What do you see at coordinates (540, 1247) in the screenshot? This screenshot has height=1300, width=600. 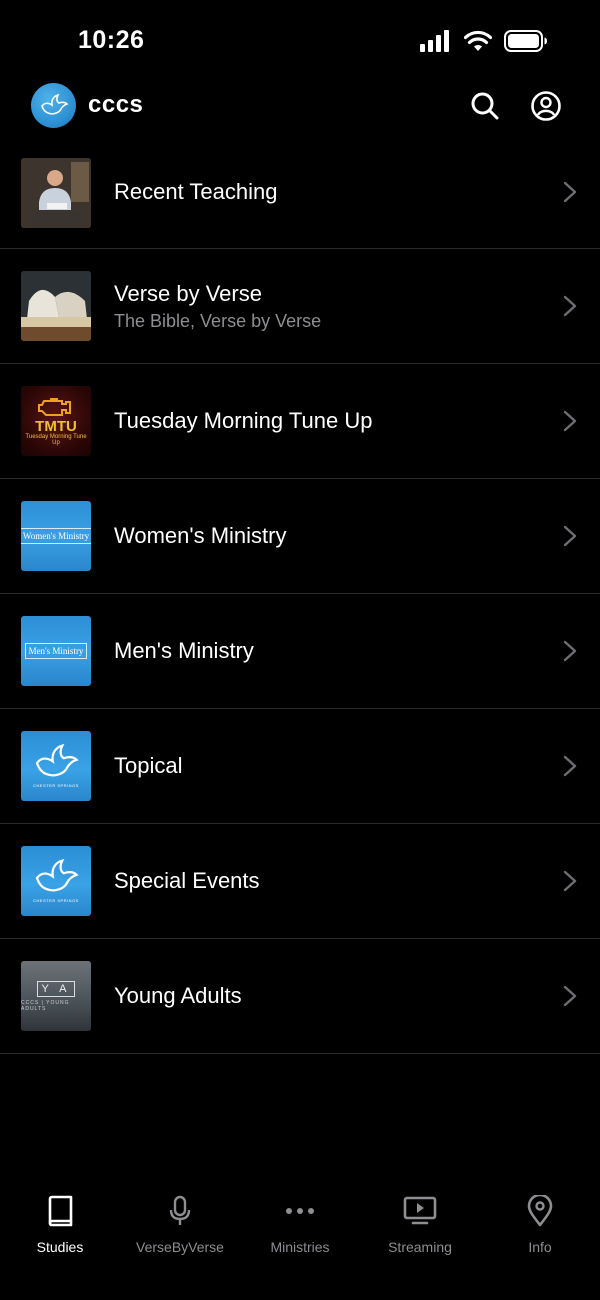 I see `tab-label: Info` at bounding box center [540, 1247].